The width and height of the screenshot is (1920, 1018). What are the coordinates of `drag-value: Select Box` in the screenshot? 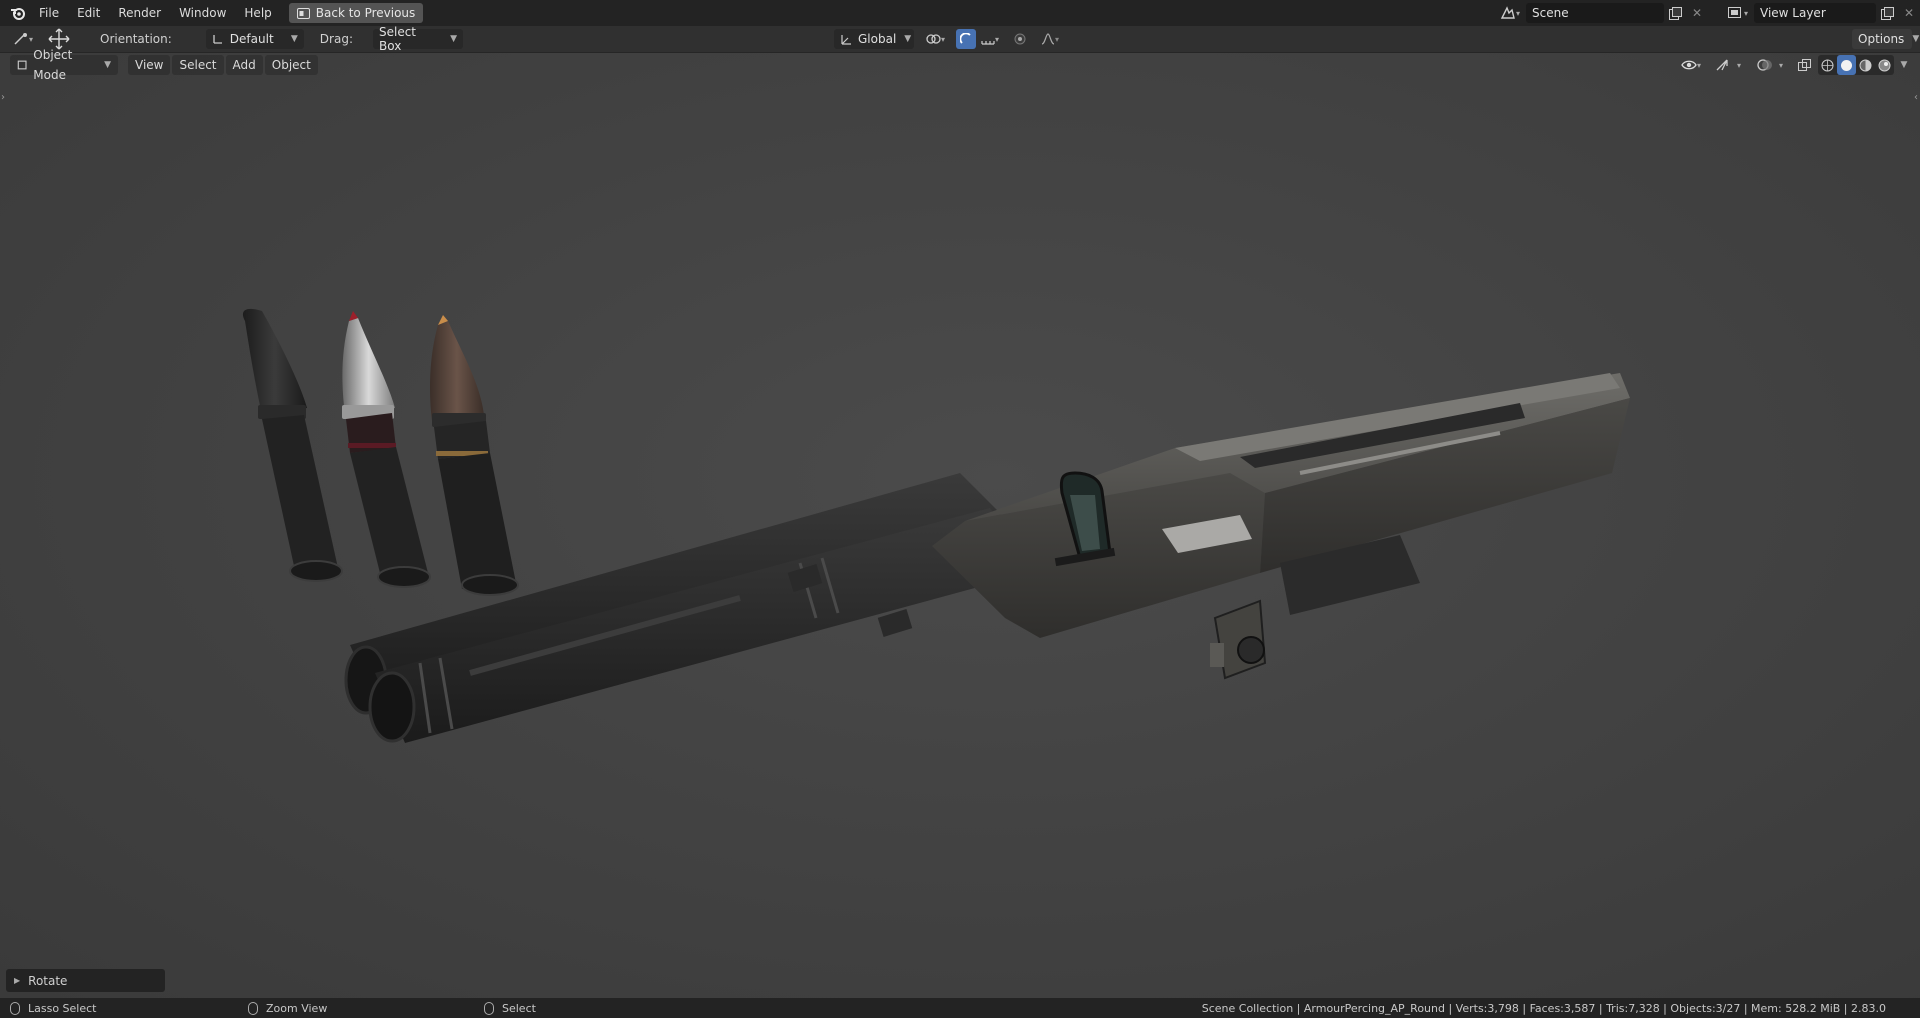 It's located at (397, 39).